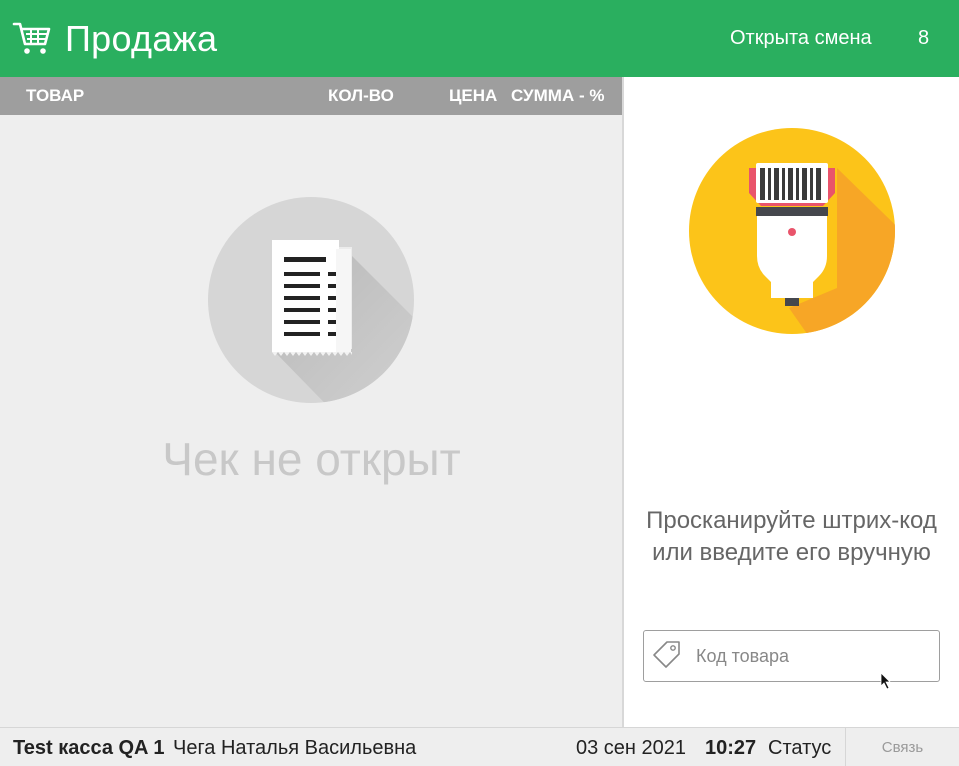 The height and width of the screenshot is (766, 959). I want to click on column-item: ТОВАР, so click(55, 95).